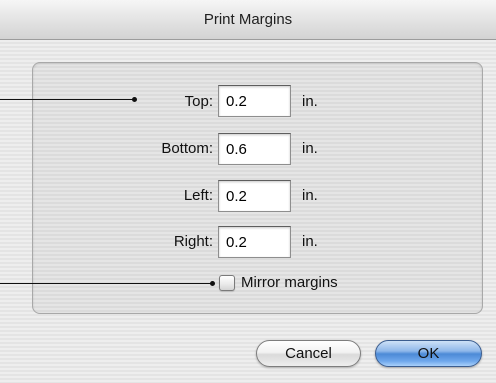 This screenshot has width=496, height=383. I want to click on mirror-margins-checkbox, so click(227, 283).